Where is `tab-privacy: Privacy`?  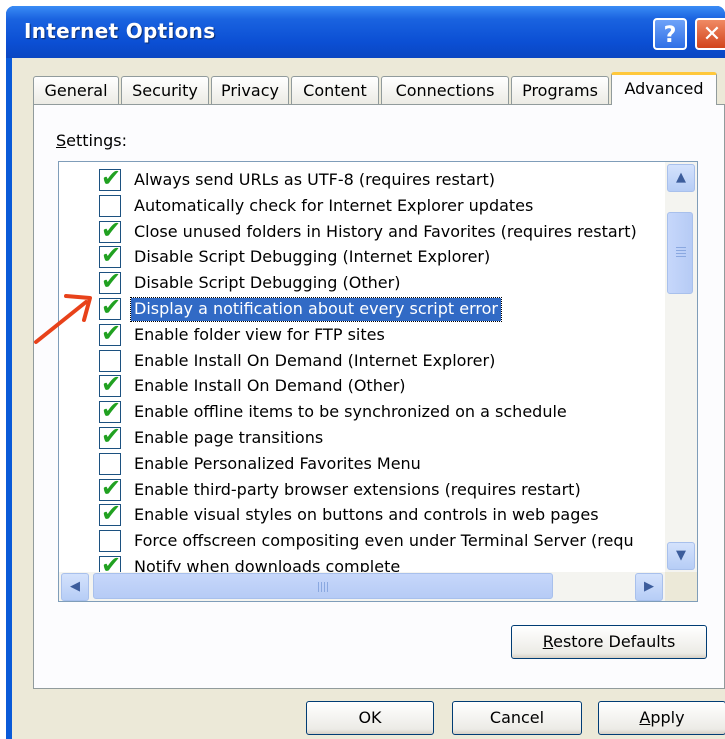 tab-privacy: Privacy is located at coordinates (250, 90).